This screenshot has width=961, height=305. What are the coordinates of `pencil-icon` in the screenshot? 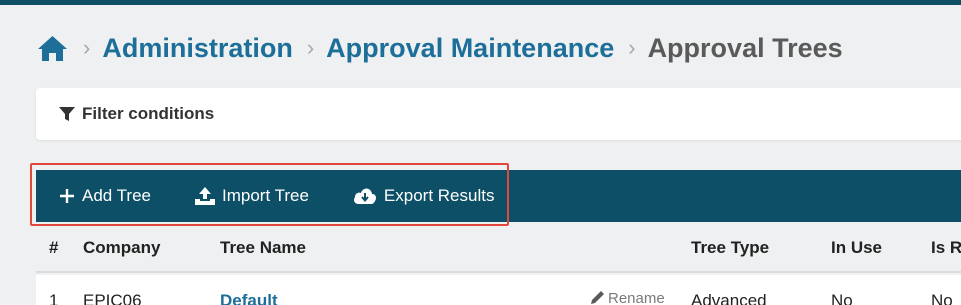 It's located at (597, 297).